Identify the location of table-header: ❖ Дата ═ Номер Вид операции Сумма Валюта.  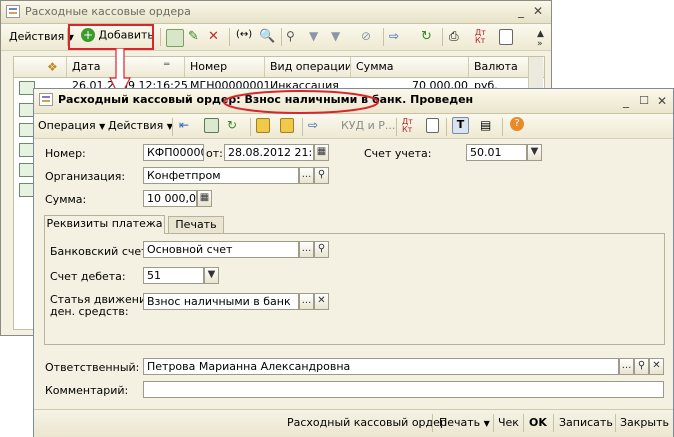
(279, 67).